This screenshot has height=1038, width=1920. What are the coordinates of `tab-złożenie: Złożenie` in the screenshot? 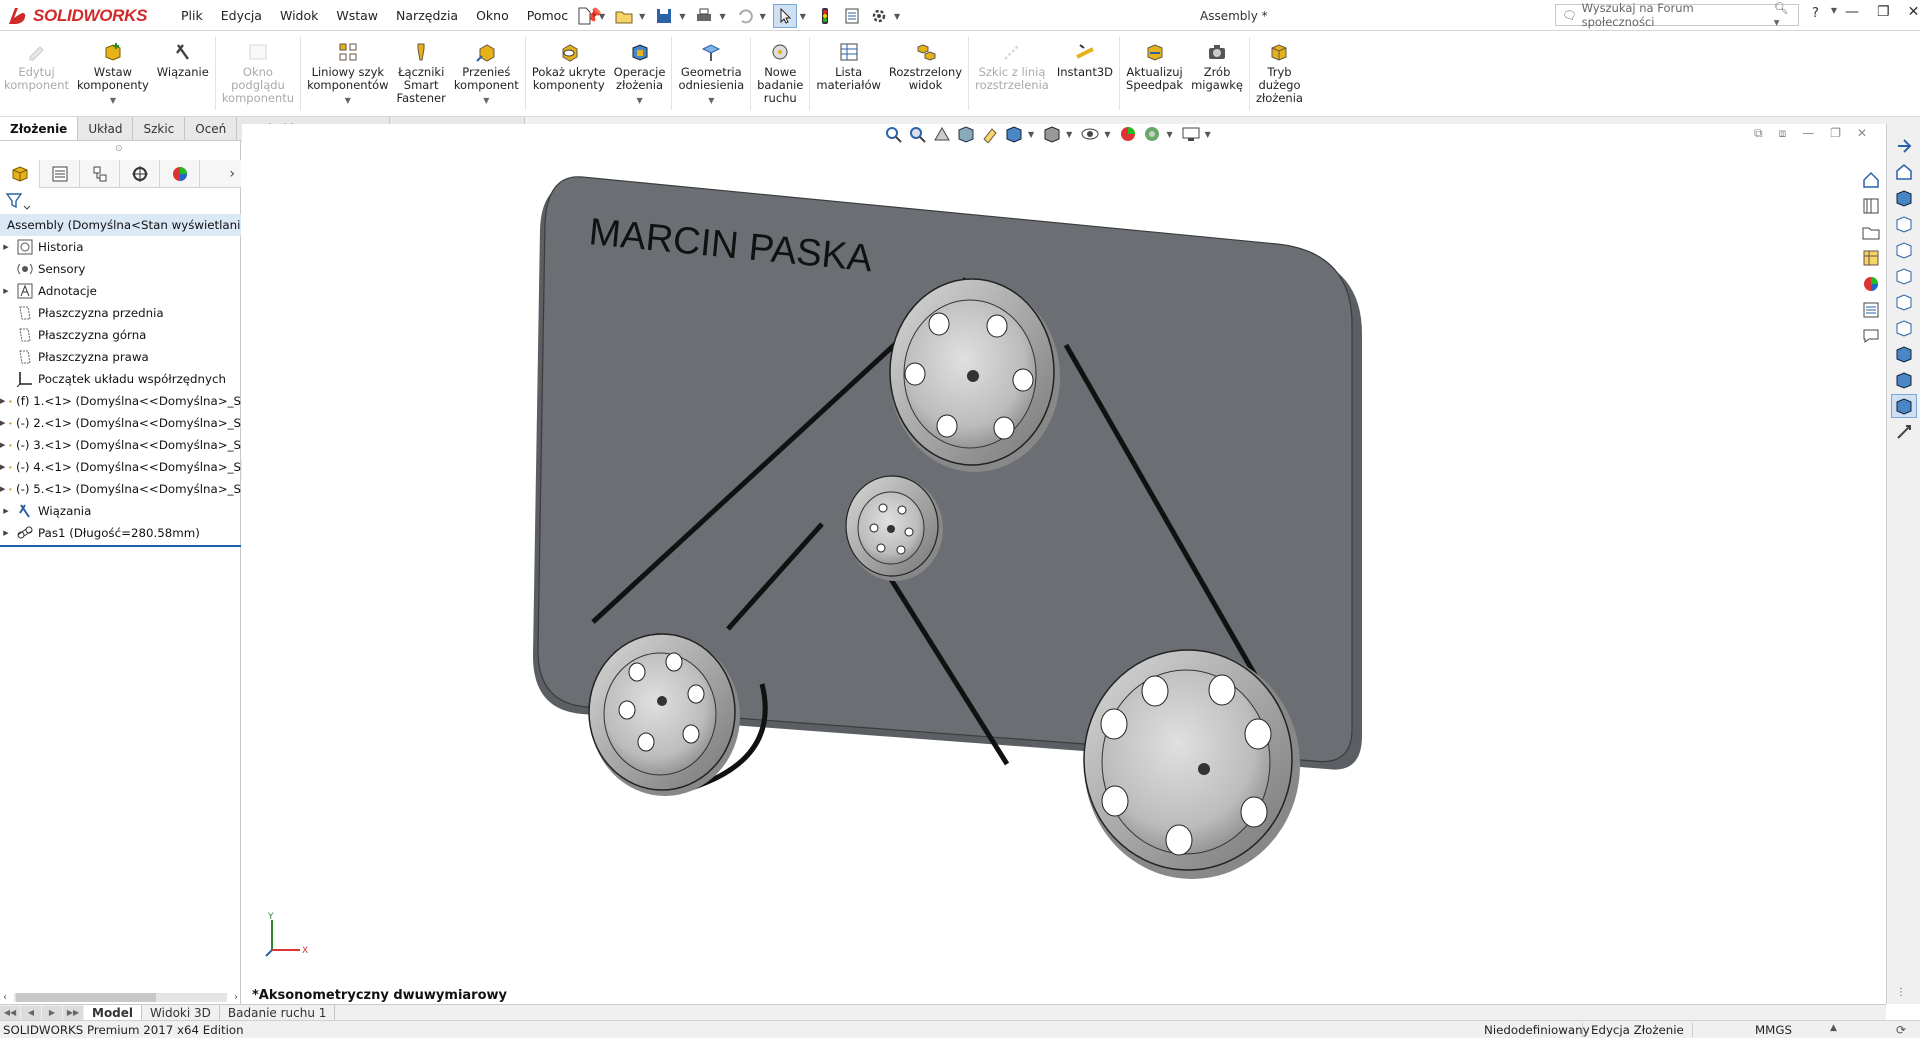 It's located at (39, 128).